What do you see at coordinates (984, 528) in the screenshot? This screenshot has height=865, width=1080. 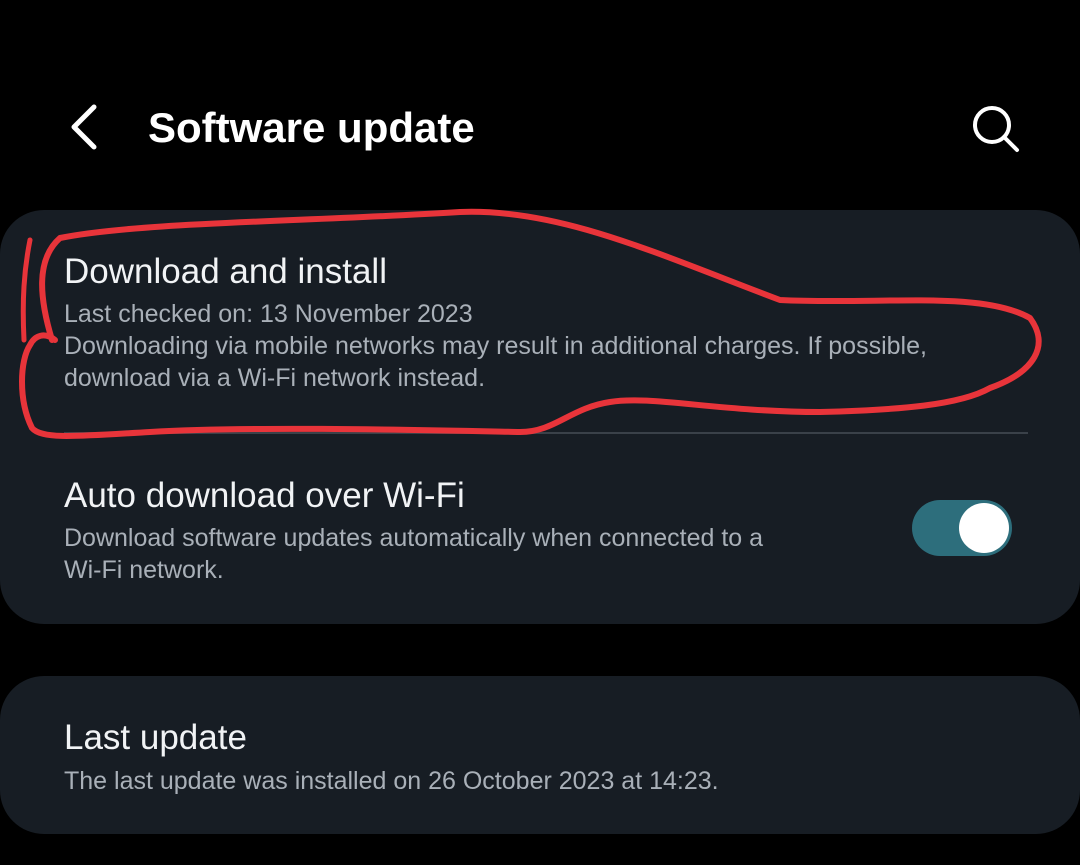 I see `toggle-knob` at bounding box center [984, 528].